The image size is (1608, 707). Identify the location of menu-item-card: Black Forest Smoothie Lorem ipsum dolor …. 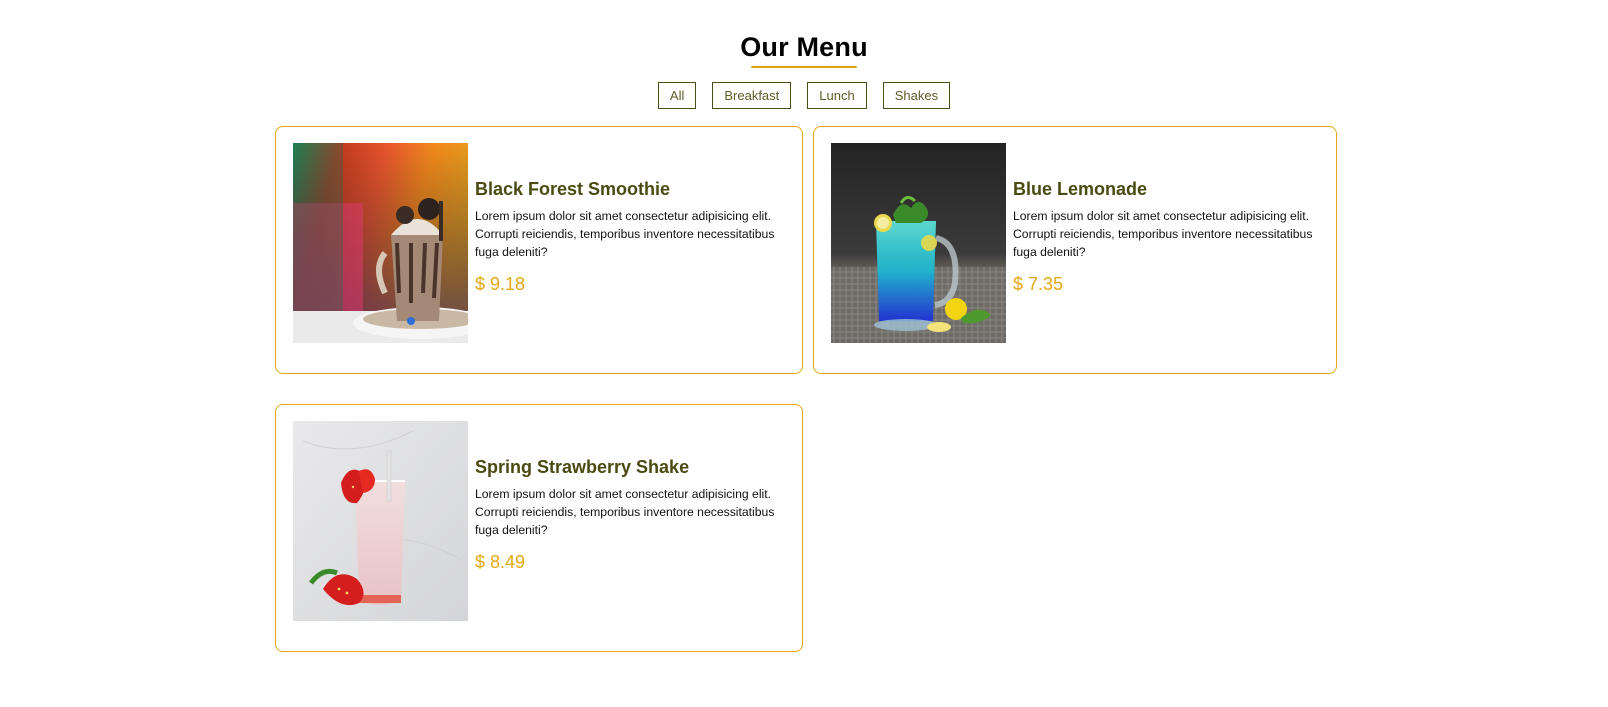
(539, 250).